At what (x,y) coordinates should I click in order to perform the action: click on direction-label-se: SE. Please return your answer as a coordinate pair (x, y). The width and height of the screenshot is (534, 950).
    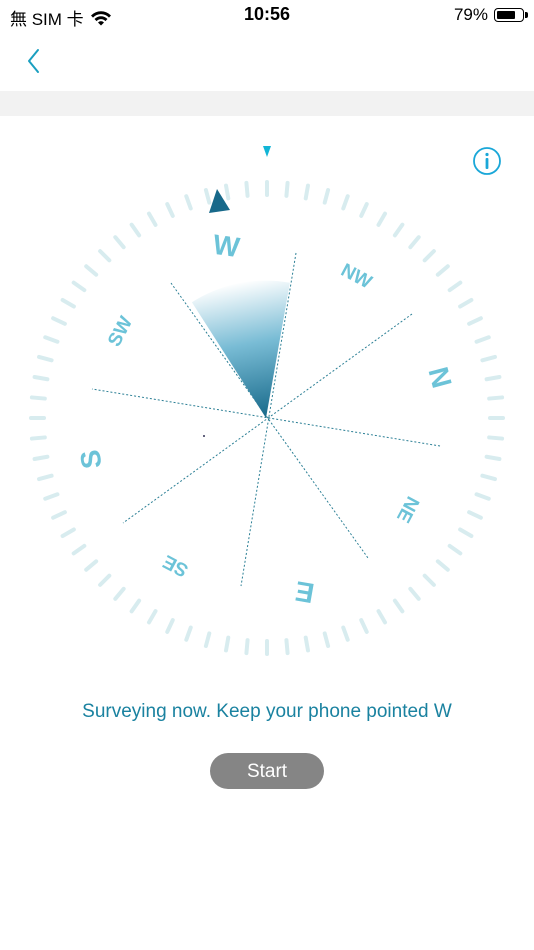
    Looking at the image, I should click on (176, 565).